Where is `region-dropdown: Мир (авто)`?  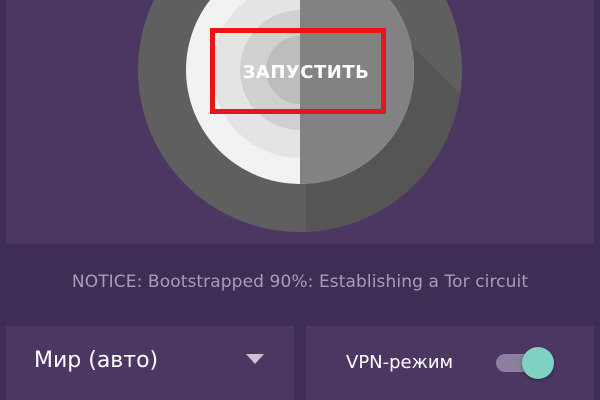
region-dropdown: Мир (авто) is located at coordinates (150, 363).